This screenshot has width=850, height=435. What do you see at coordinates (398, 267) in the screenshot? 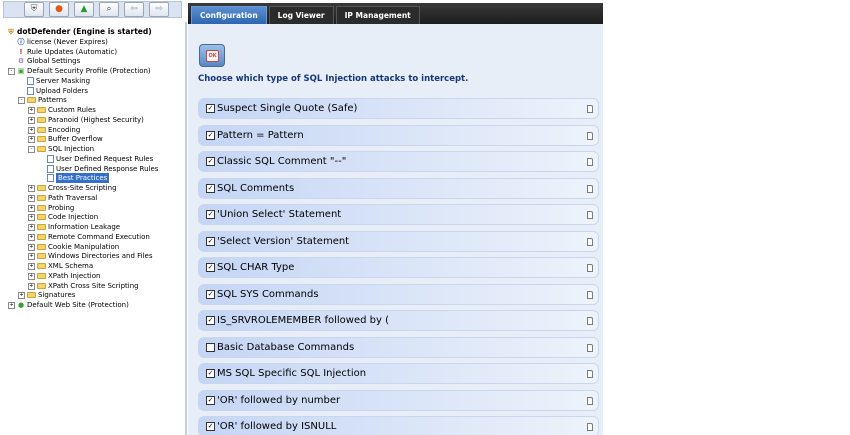
I see `rule-row: ✓ SQL CHAR Type` at bounding box center [398, 267].